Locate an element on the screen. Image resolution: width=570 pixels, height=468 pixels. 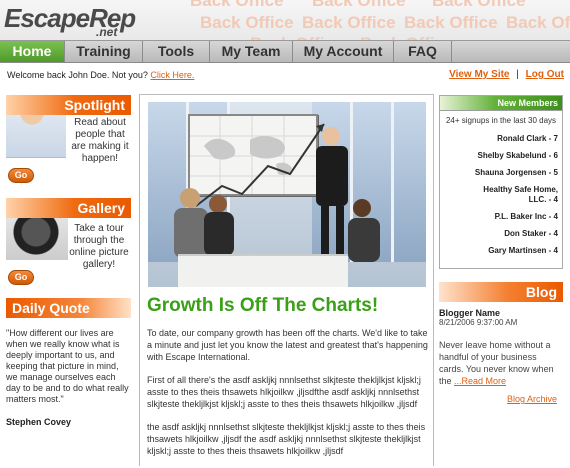
daily-quote-title: Daily Quote is located at coordinates (68, 308).